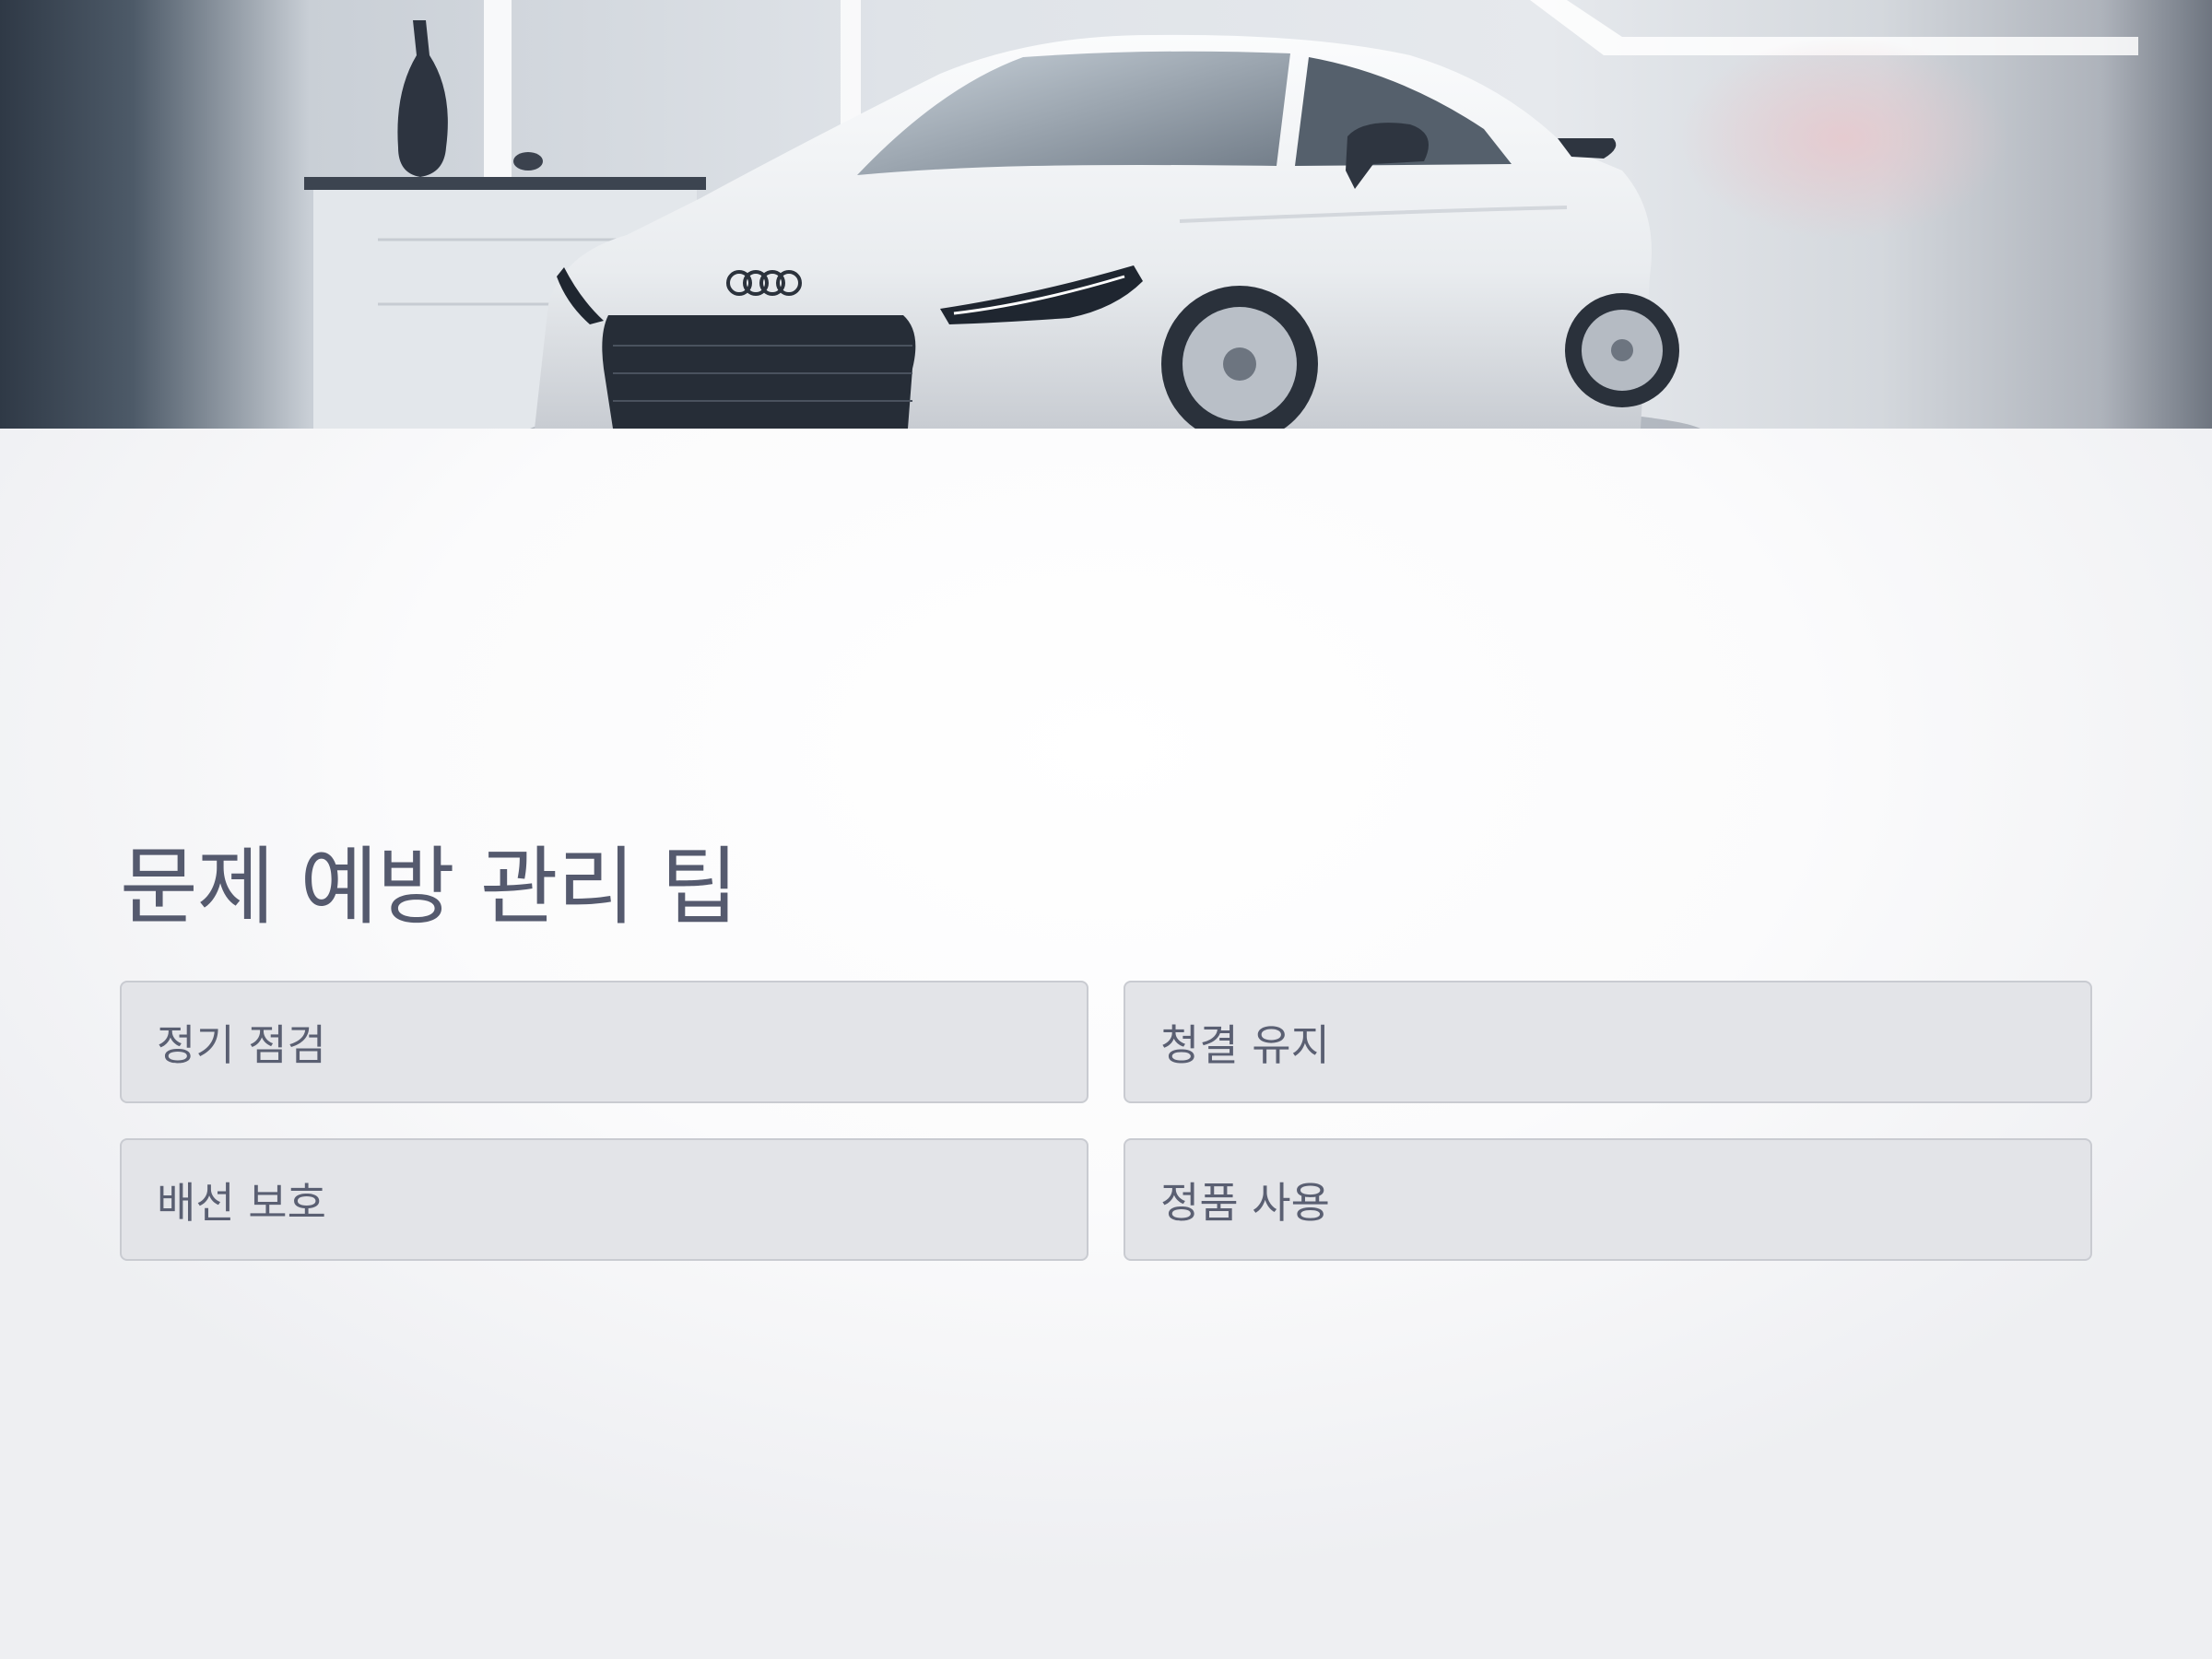 The image size is (2212, 1659). I want to click on tip-label: 배선 보호, so click(241, 1202).